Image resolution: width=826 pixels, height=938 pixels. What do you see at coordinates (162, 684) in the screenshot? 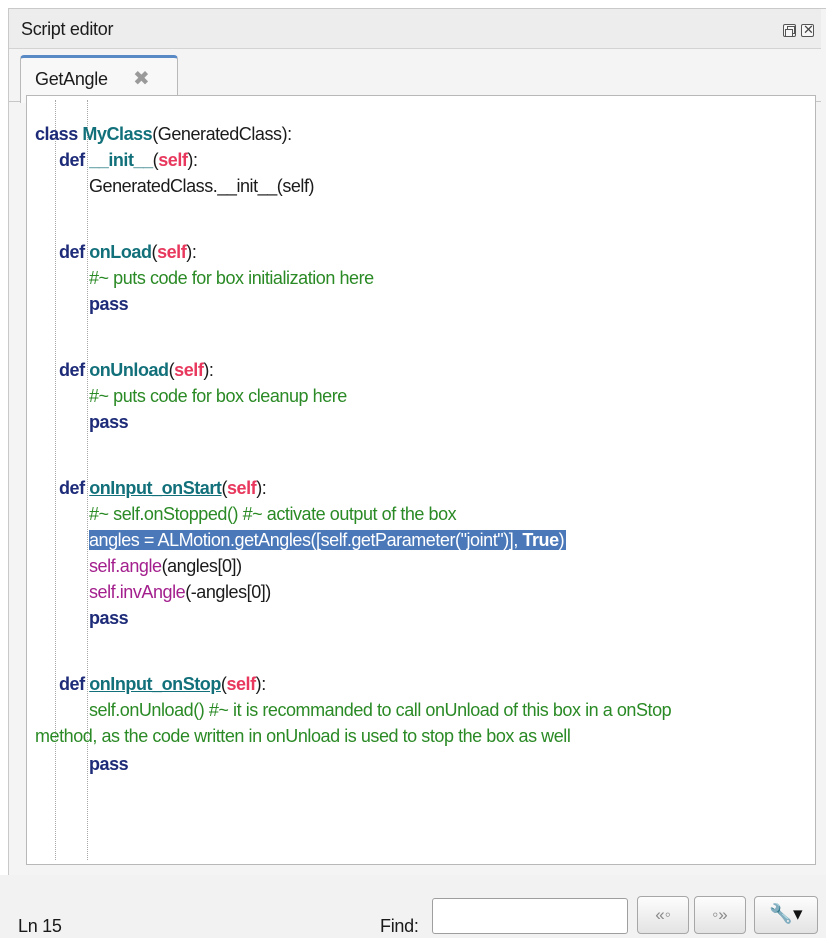
I see `code-line-20: def onInput_onStop(self):` at bounding box center [162, 684].